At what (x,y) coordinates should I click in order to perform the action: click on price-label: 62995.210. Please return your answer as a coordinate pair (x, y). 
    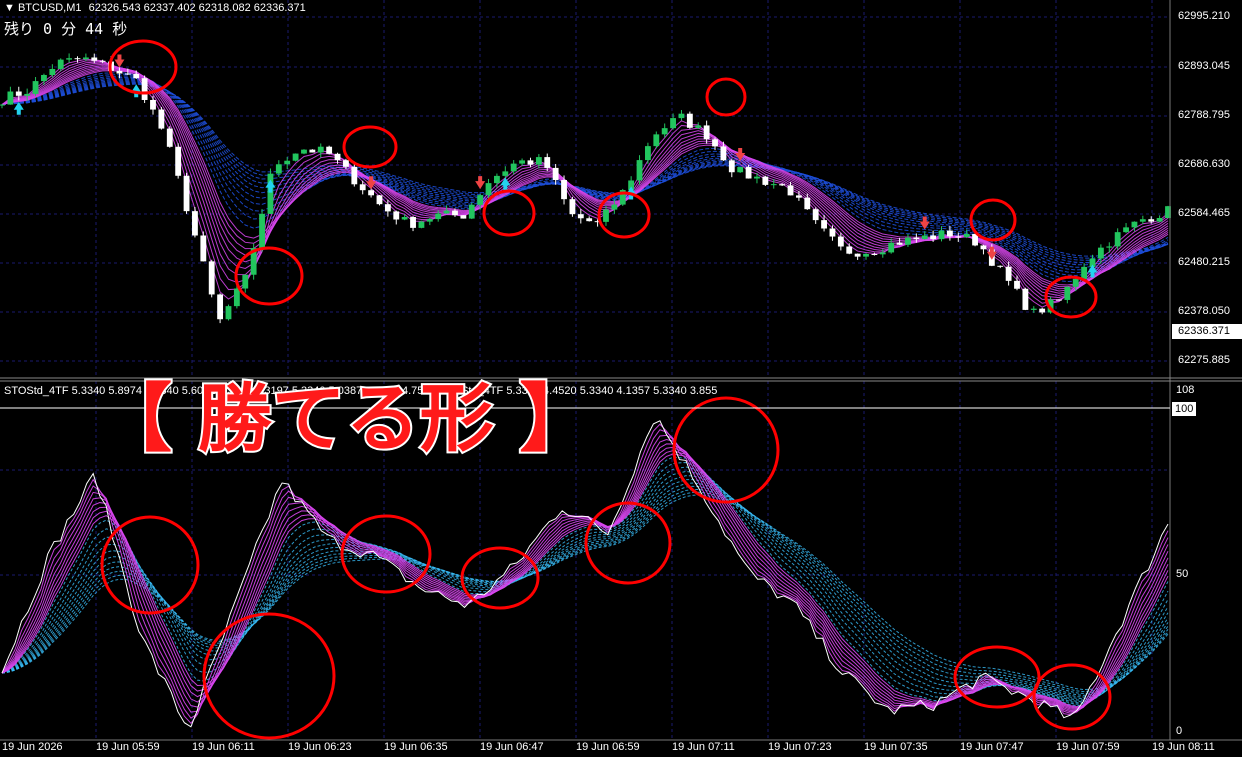
    Looking at the image, I should click on (1204, 16).